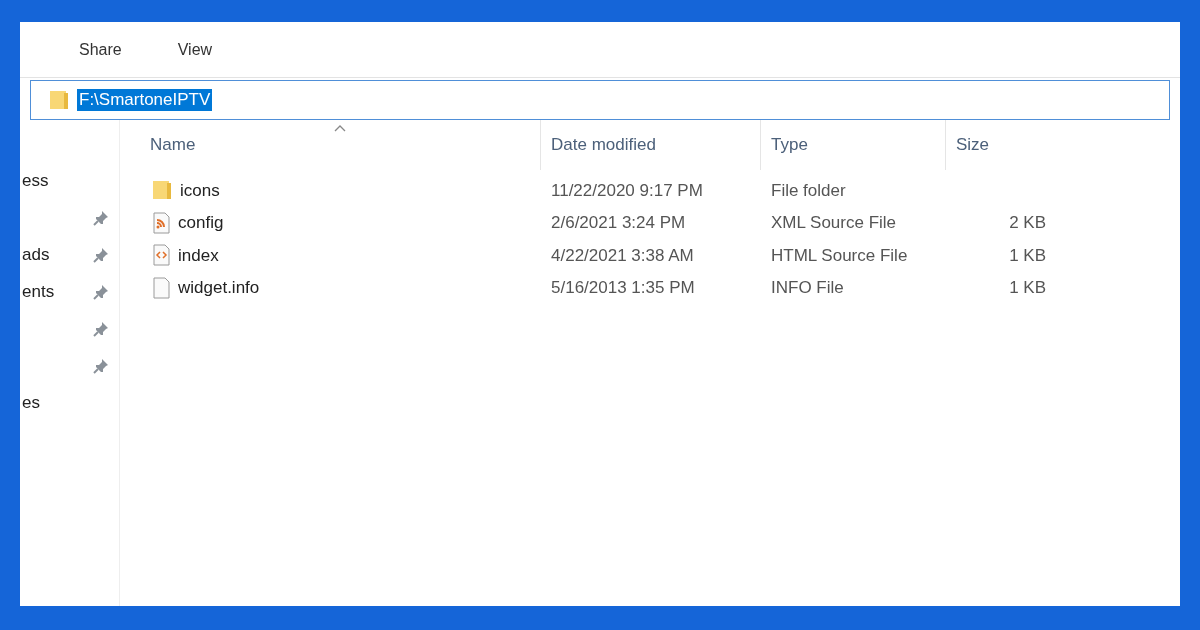 This screenshot has height=630, width=1200. I want to click on column-header: Name, so click(340, 145).